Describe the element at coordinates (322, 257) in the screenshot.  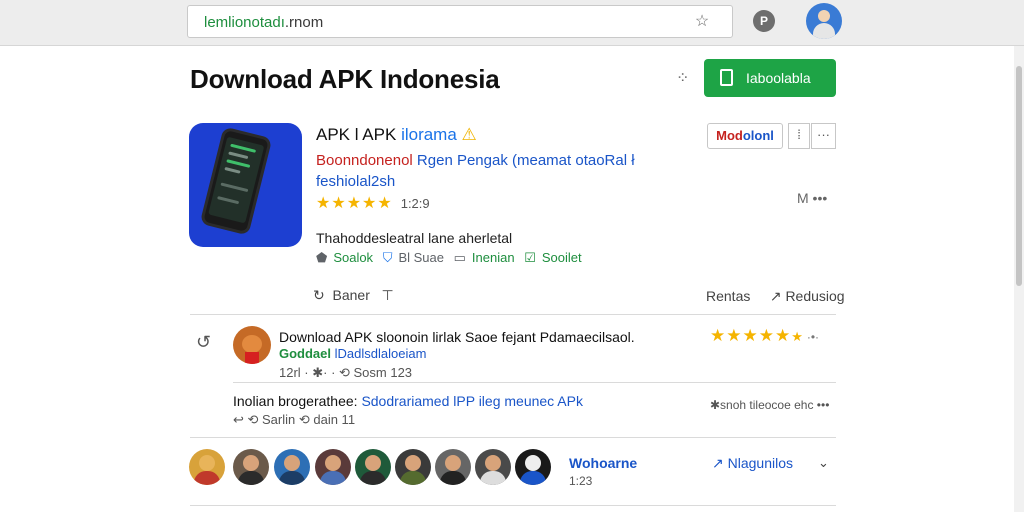
I see `shield-icon: ⬟` at that location.